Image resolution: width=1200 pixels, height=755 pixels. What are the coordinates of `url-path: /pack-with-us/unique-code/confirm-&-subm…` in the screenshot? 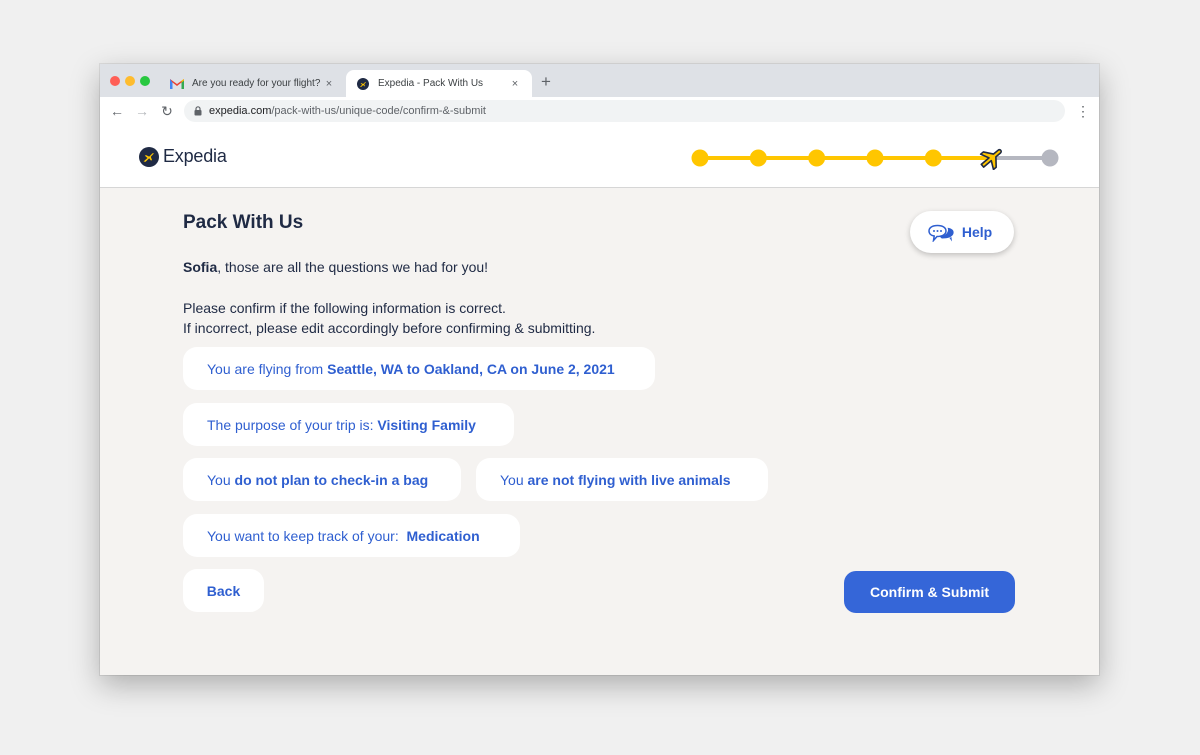 It's located at (378, 111).